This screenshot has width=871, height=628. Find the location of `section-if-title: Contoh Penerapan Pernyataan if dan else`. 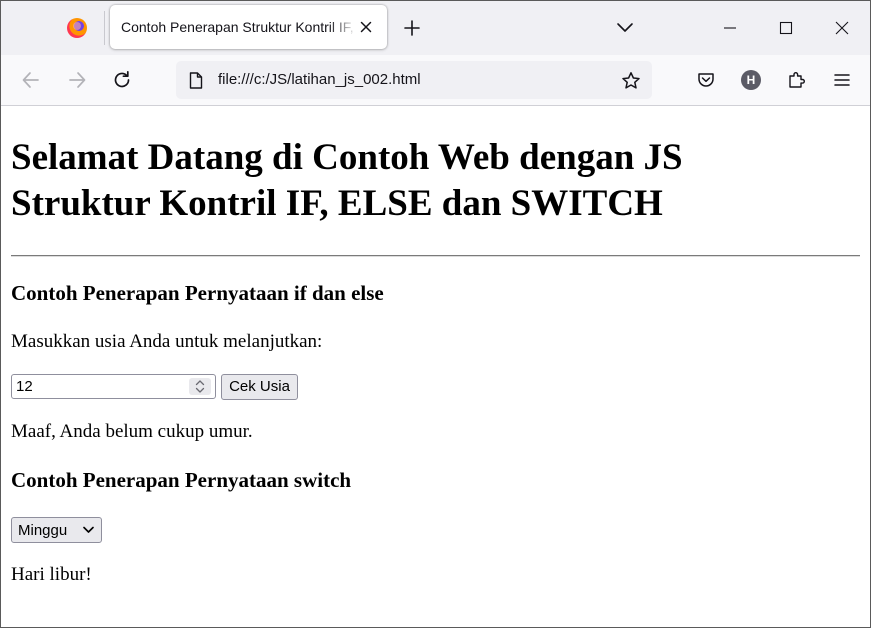

section-if-title: Contoh Penerapan Pernyataan if dan else is located at coordinates (197, 293).